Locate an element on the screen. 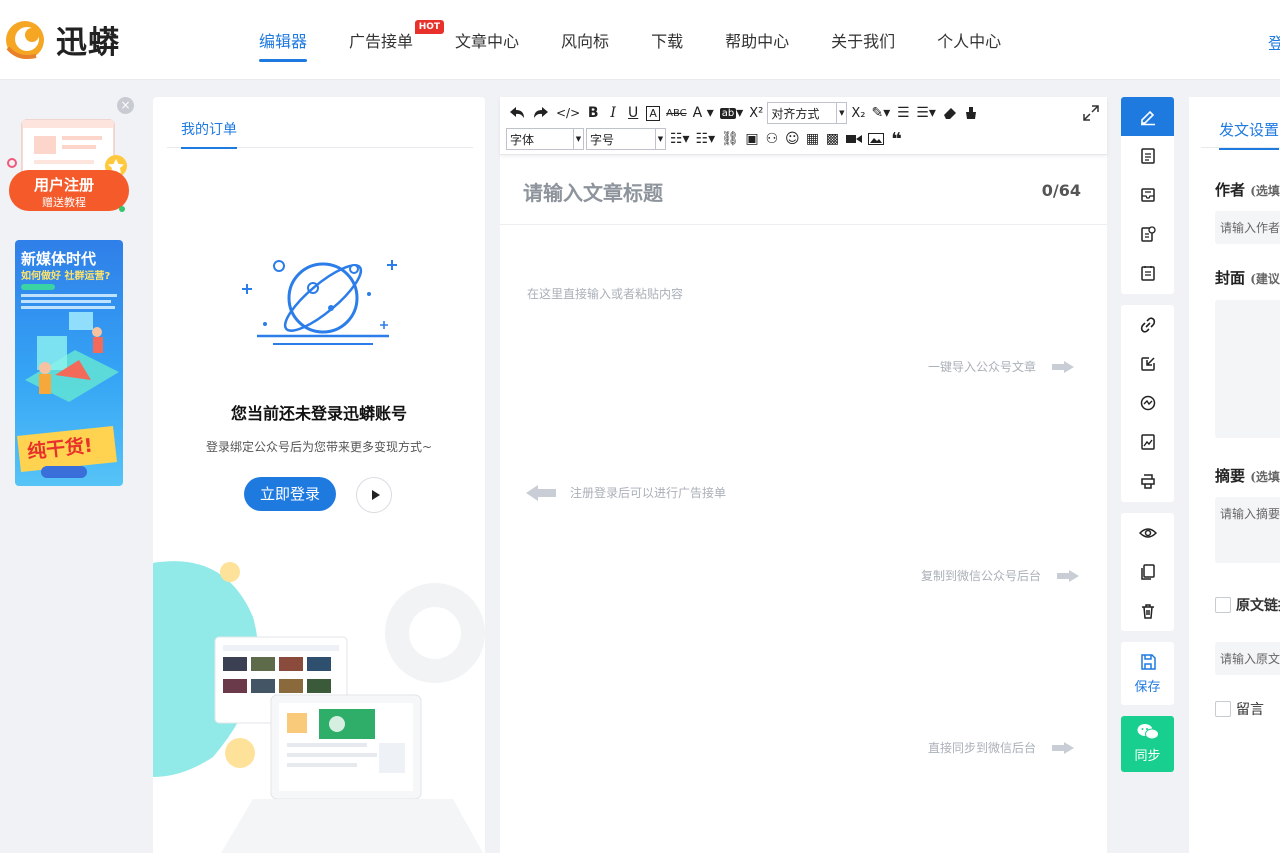 This screenshot has width=1280, height=853. chart-circle-icon is located at coordinates (1147, 402).